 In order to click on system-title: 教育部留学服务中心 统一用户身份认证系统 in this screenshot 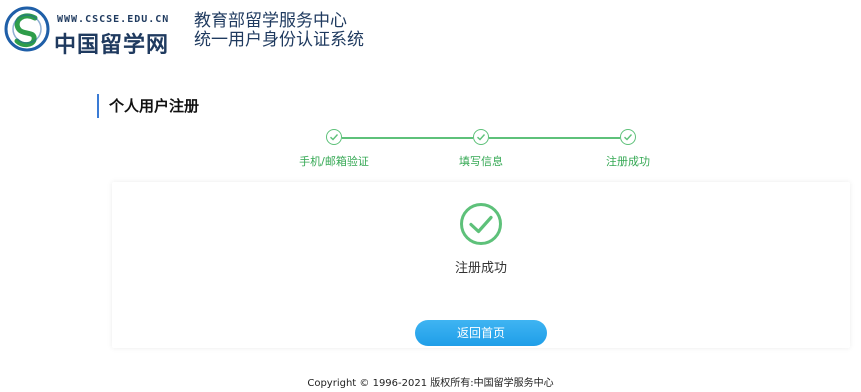, I will do `click(279, 31)`.